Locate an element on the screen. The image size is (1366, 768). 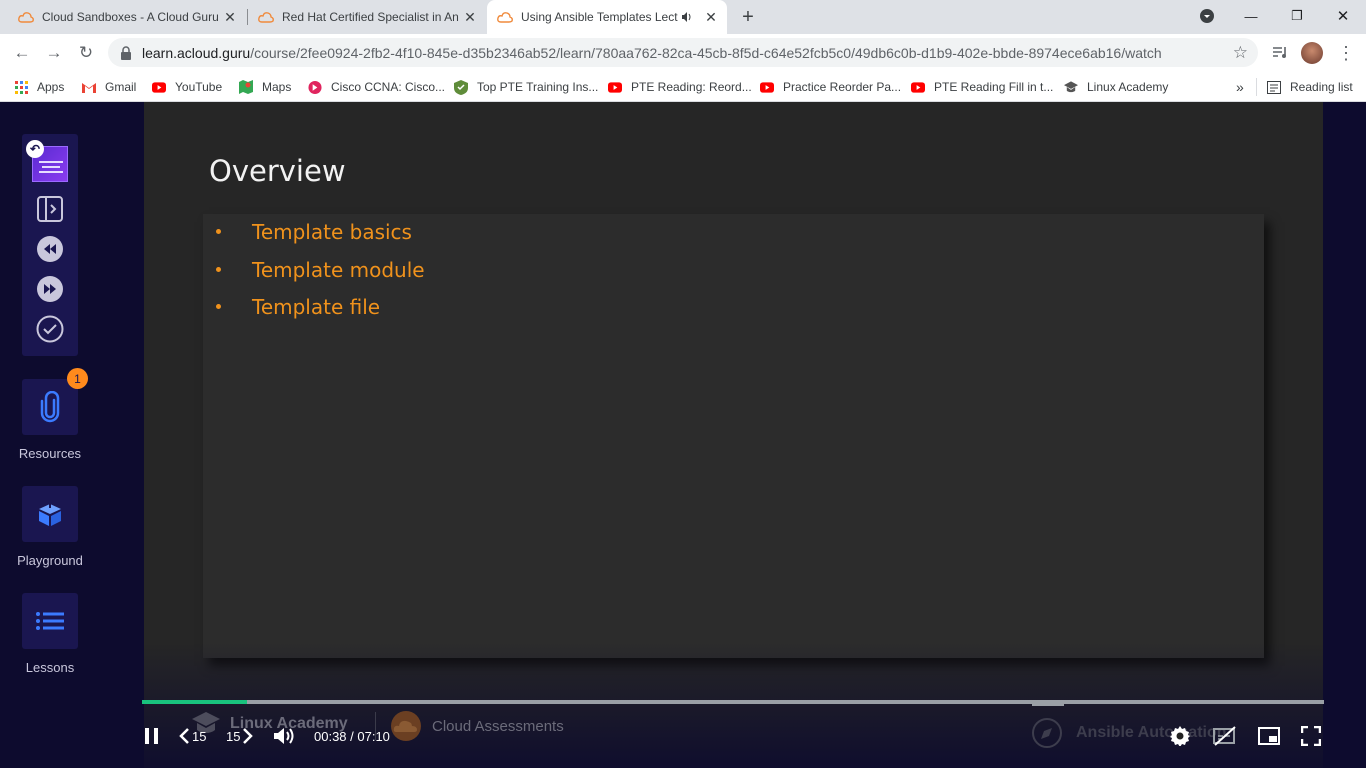
tab-ansible-templates: Using Ansible Templates Lect ✕ is located at coordinates (607, 17).